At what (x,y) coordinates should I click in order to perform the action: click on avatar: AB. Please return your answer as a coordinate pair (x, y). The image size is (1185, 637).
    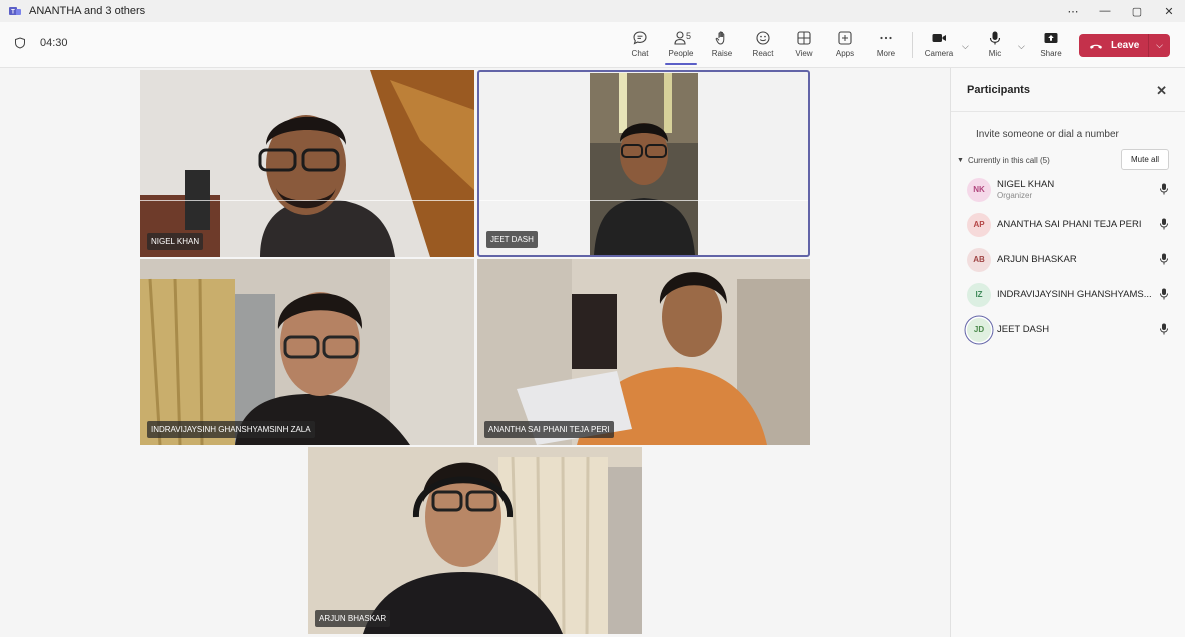
    Looking at the image, I should click on (979, 259).